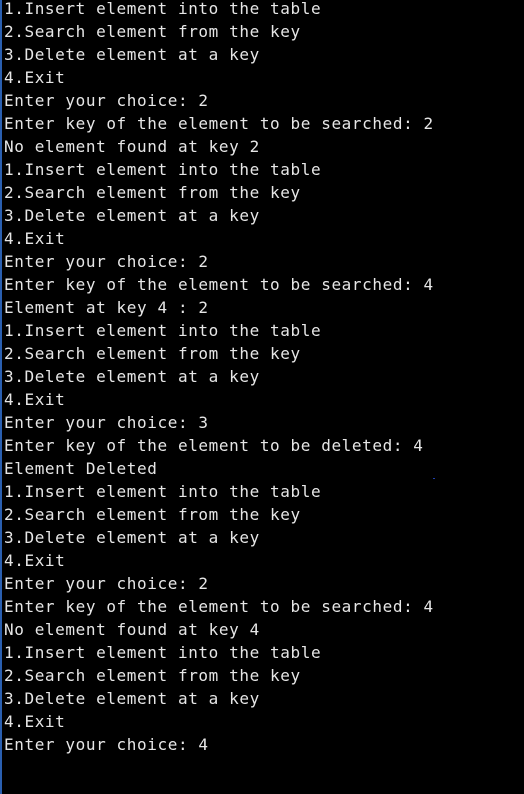 This screenshot has height=794, width=524. I want to click on console-line: No element found at key 2, so click(132, 146).